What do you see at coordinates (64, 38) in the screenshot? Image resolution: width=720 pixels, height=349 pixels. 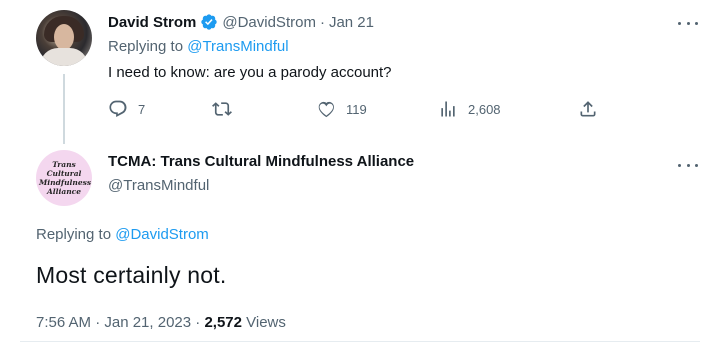 I see `avatar-david-strom` at bounding box center [64, 38].